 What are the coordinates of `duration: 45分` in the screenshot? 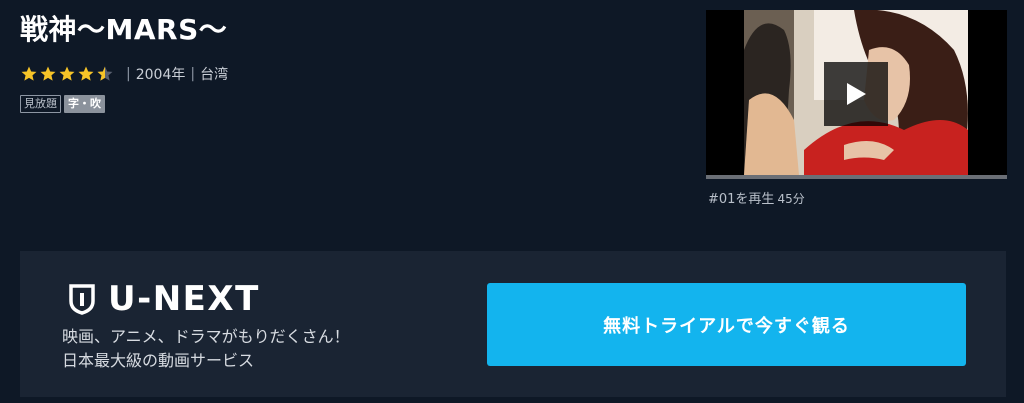 It's located at (791, 199).